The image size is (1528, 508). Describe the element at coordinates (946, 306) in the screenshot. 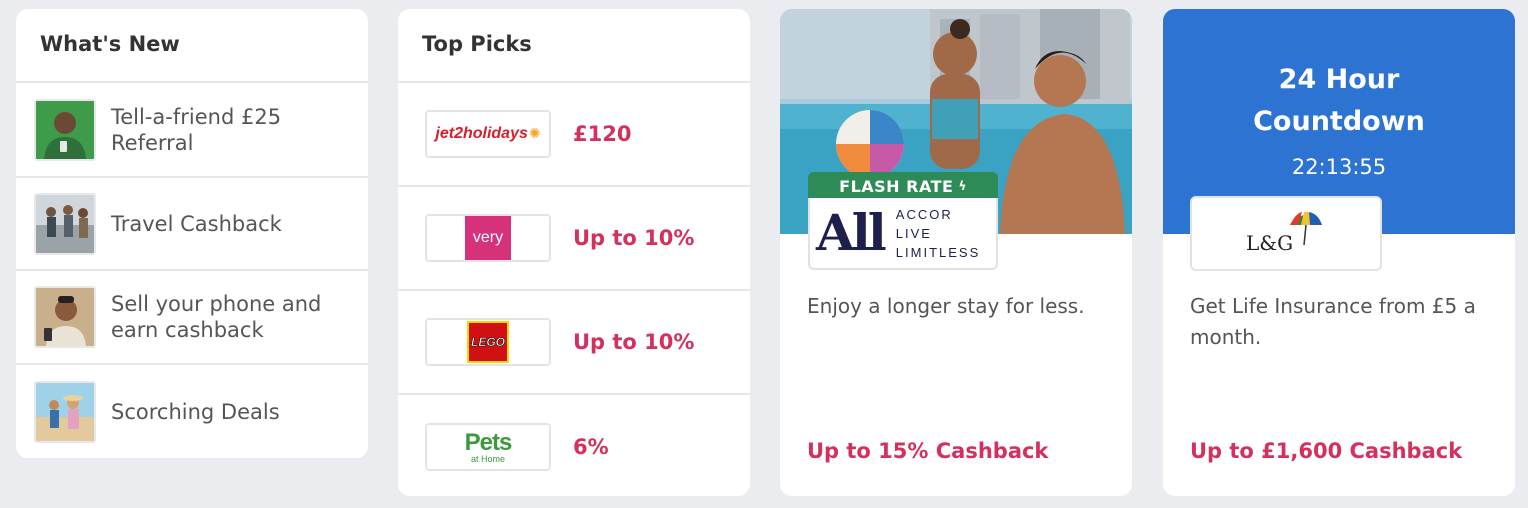

I see `offer-description: Enjoy a longer stay for less.` at that location.